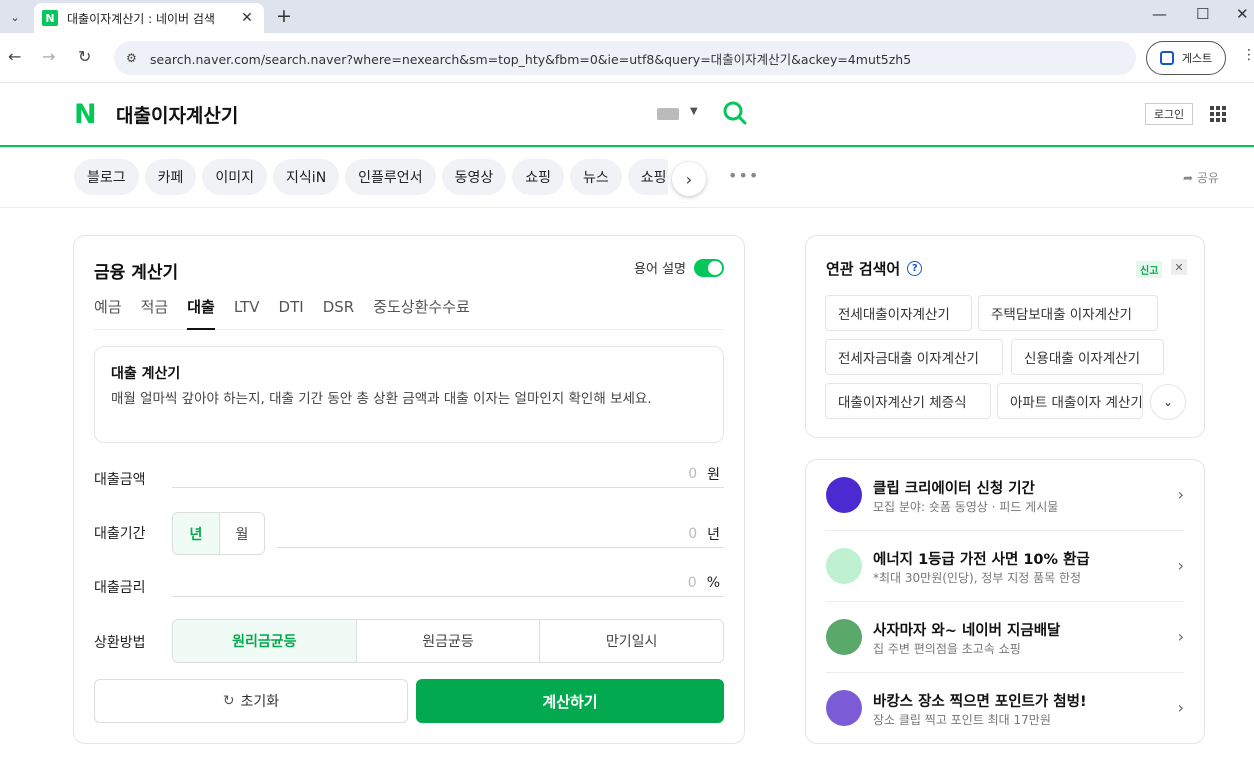 This screenshot has width=1254, height=757. I want to click on promo-item: 바캉스 장소 찍으면 포인트가 첨벙! 장소 클립 찍고 포인트 최대 17만원 ›, so click(1005, 708).